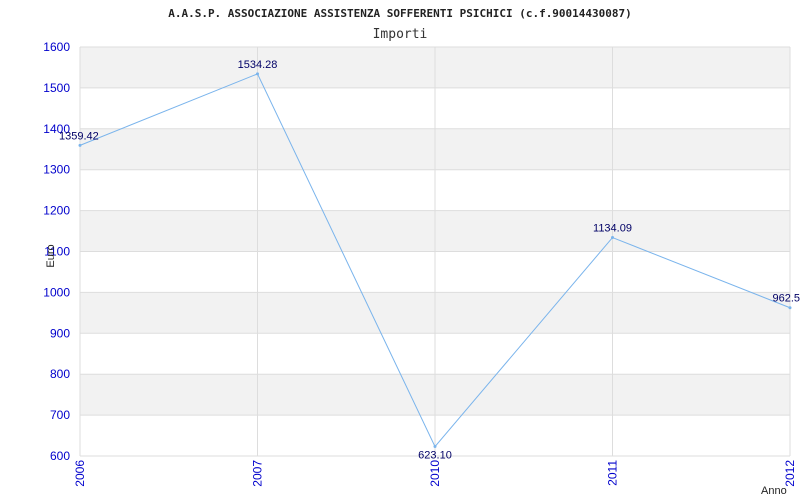 This screenshot has width=800, height=500. Describe the element at coordinates (400, 34) in the screenshot. I see `chart-subtitle: Importi` at that location.